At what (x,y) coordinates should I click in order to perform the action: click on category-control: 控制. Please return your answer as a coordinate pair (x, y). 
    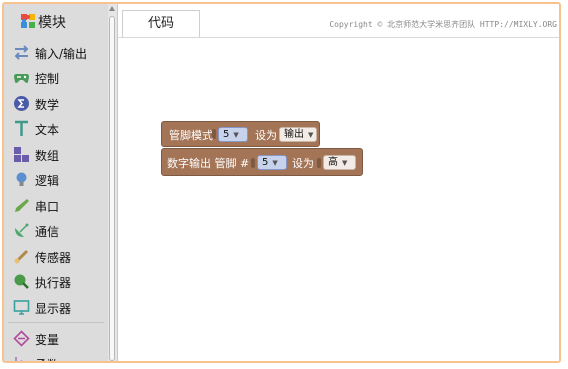
    Looking at the image, I should click on (56, 78).